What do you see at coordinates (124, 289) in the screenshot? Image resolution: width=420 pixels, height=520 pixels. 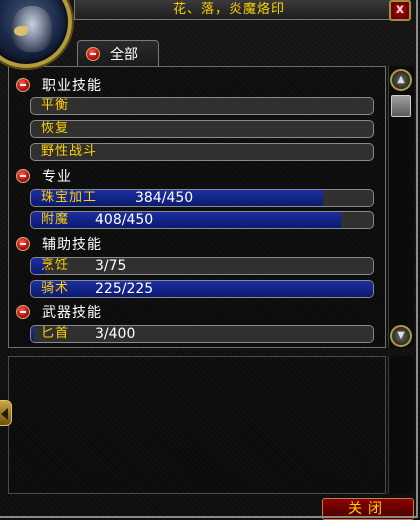 I see `skill-value: 225/225` at bounding box center [124, 289].